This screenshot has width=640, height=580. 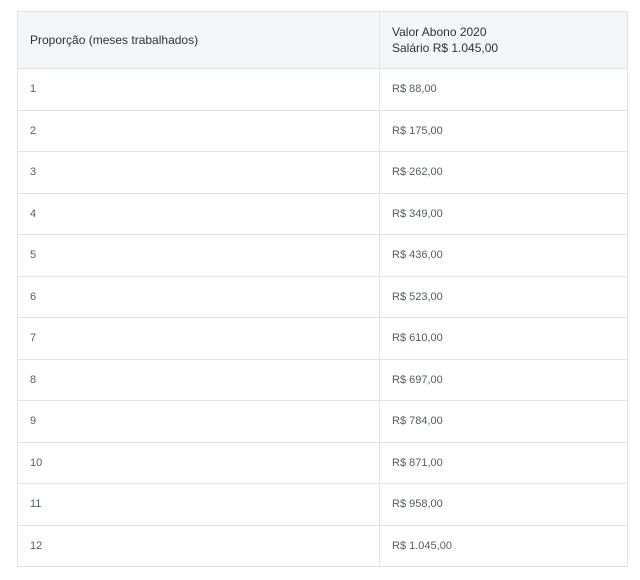 I want to click on header-months-label: Proporção (meses trabalhados), so click(x=114, y=40).